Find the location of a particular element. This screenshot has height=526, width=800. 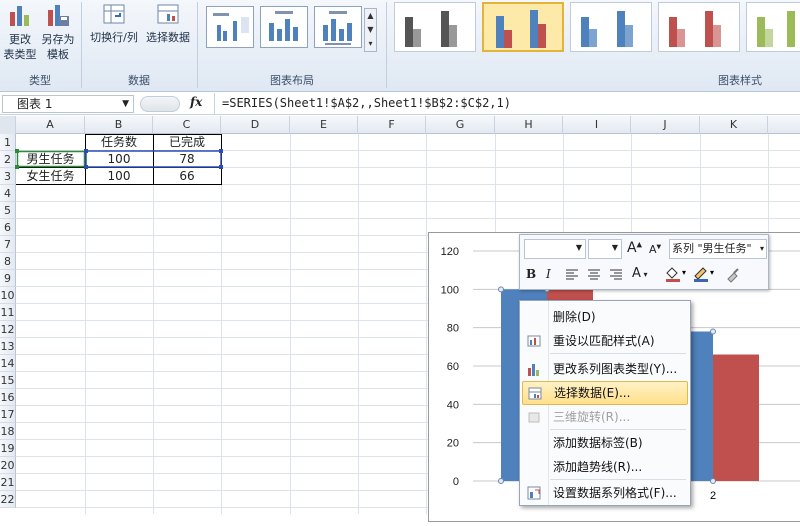

font-color-button: A ▾ is located at coordinates (639, 273).